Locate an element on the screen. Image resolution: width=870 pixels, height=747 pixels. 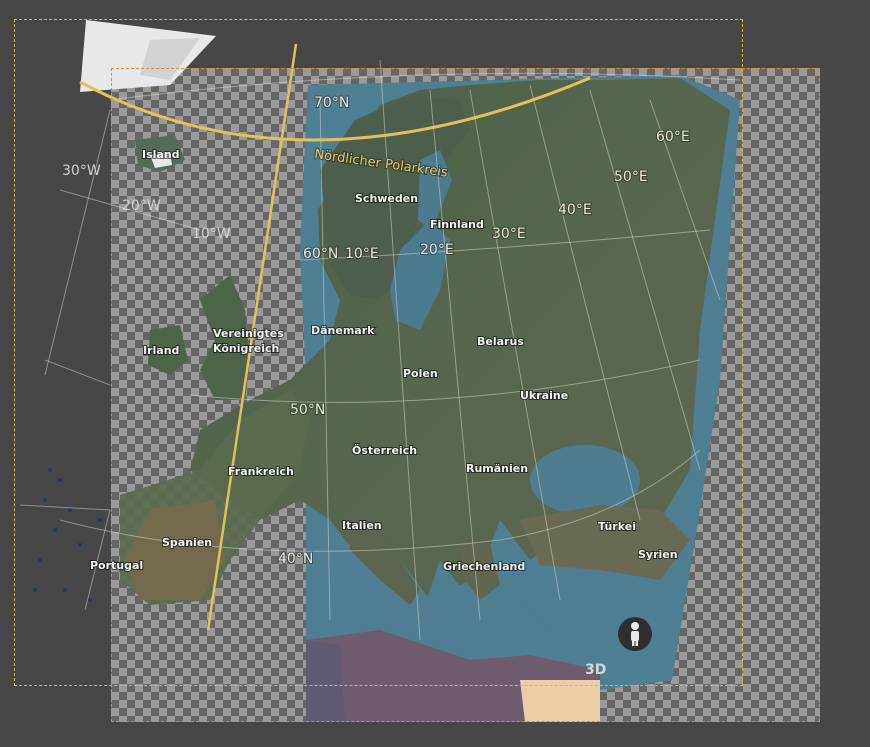
label-finnland: Finnland is located at coordinates (457, 224).